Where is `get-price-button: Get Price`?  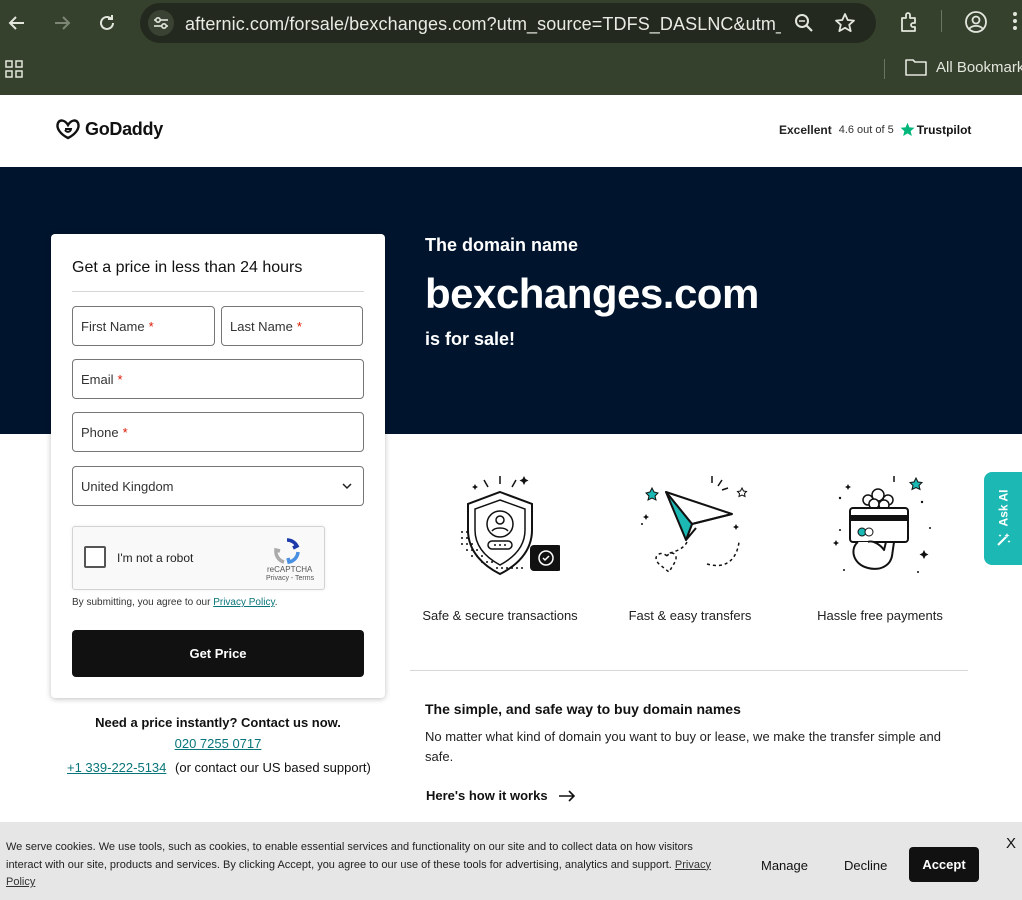 get-price-button: Get Price is located at coordinates (218, 653).